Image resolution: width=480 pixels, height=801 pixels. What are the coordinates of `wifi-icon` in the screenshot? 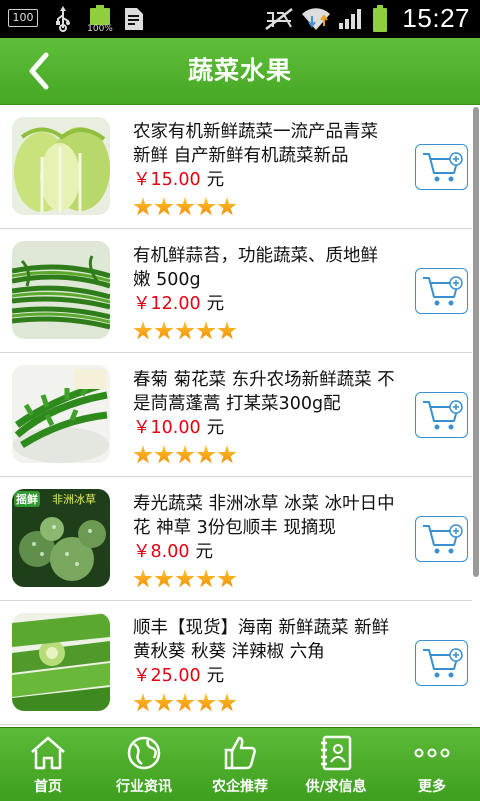 It's located at (316, 19).